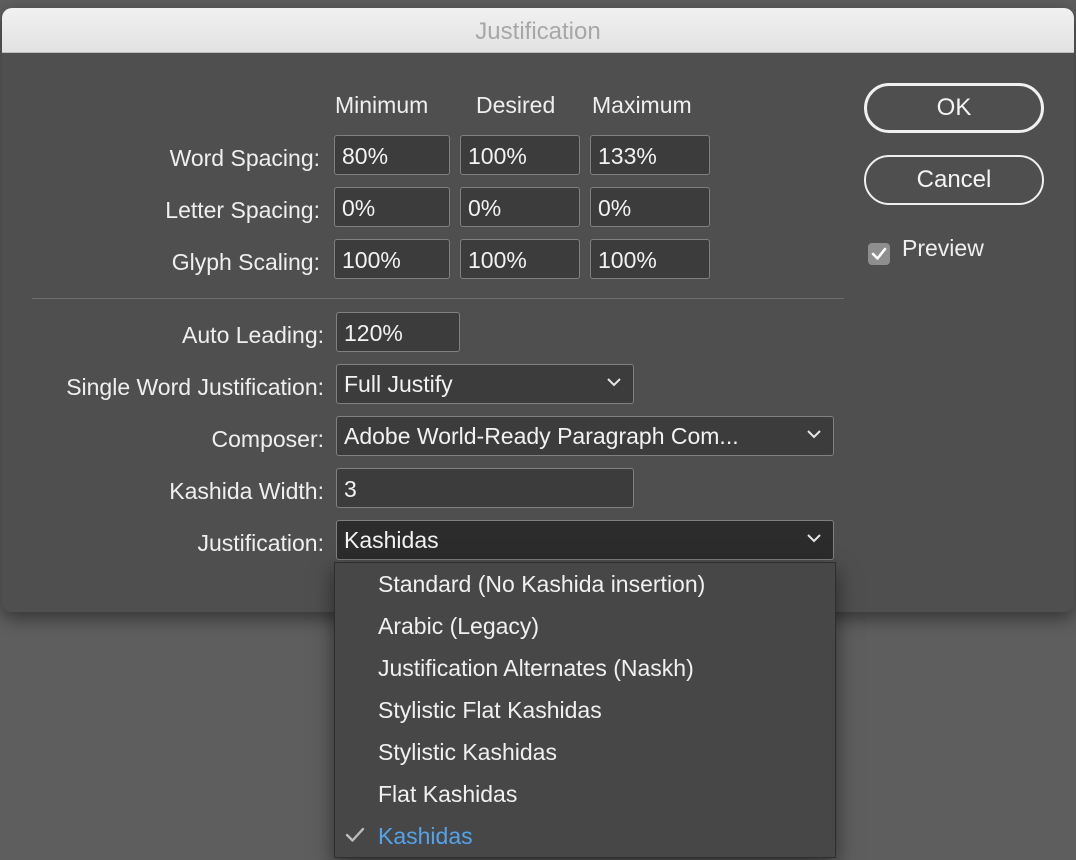 This screenshot has height=860, width=1076. Describe the element at coordinates (650, 259) in the screenshot. I see `glyph-scaling-maximum-field: 100%` at that location.